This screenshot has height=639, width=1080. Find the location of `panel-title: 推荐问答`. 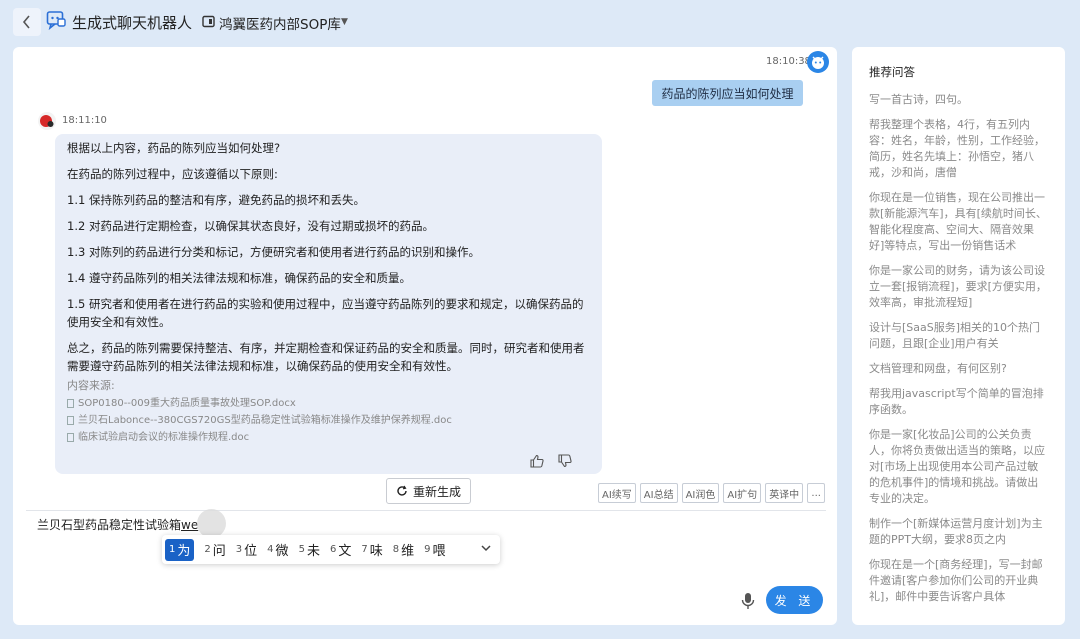

panel-title: 推荐问答 is located at coordinates (892, 72).